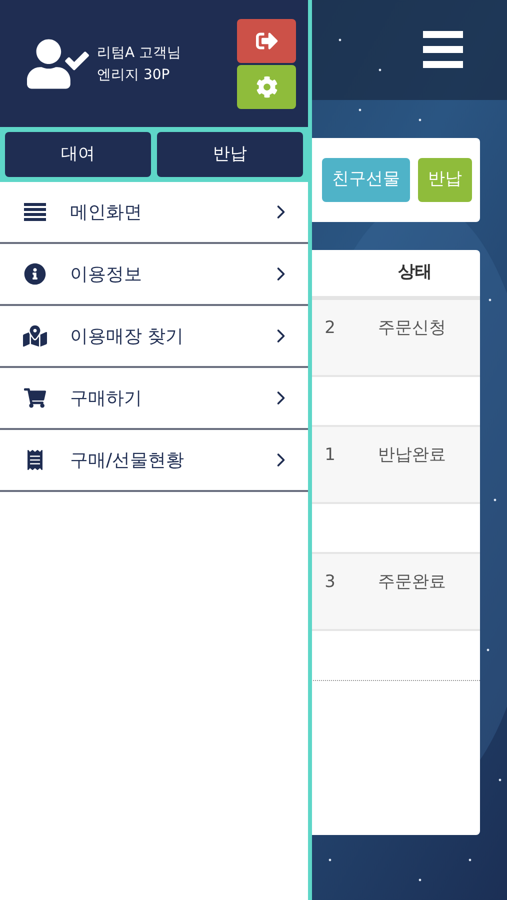  Describe the element at coordinates (78, 154) in the screenshot. I see `drawer-tab: 대여` at that location.